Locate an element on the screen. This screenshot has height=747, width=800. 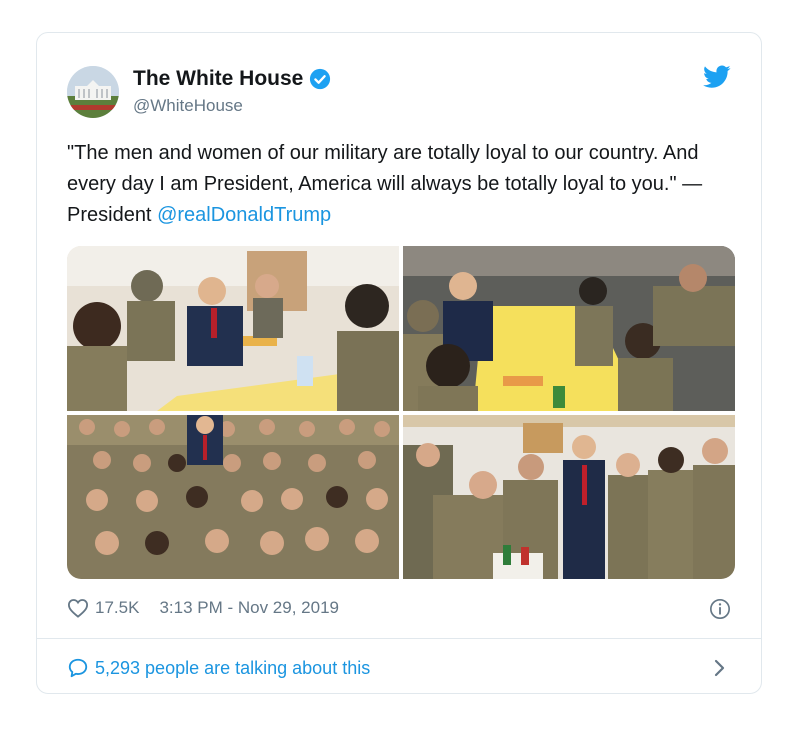
photo-2-image is located at coordinates (569, 328).